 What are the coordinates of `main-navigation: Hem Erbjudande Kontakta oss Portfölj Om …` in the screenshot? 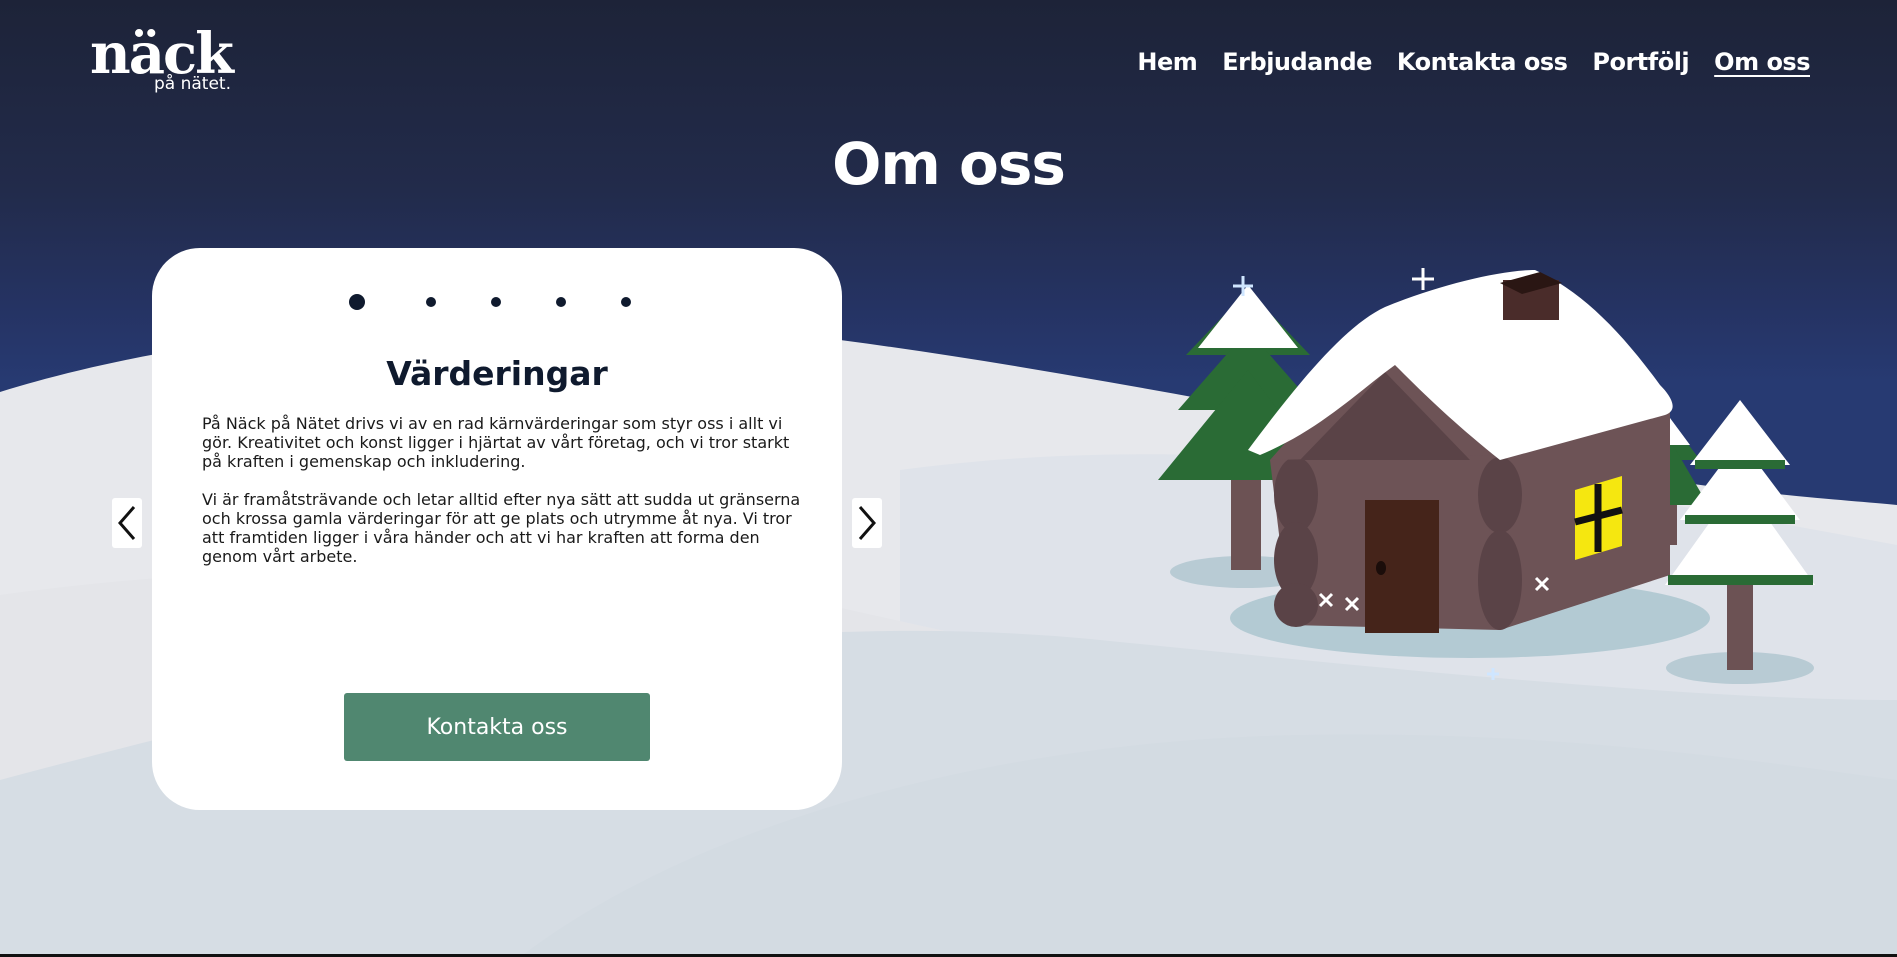 It's located at (1473, 62).